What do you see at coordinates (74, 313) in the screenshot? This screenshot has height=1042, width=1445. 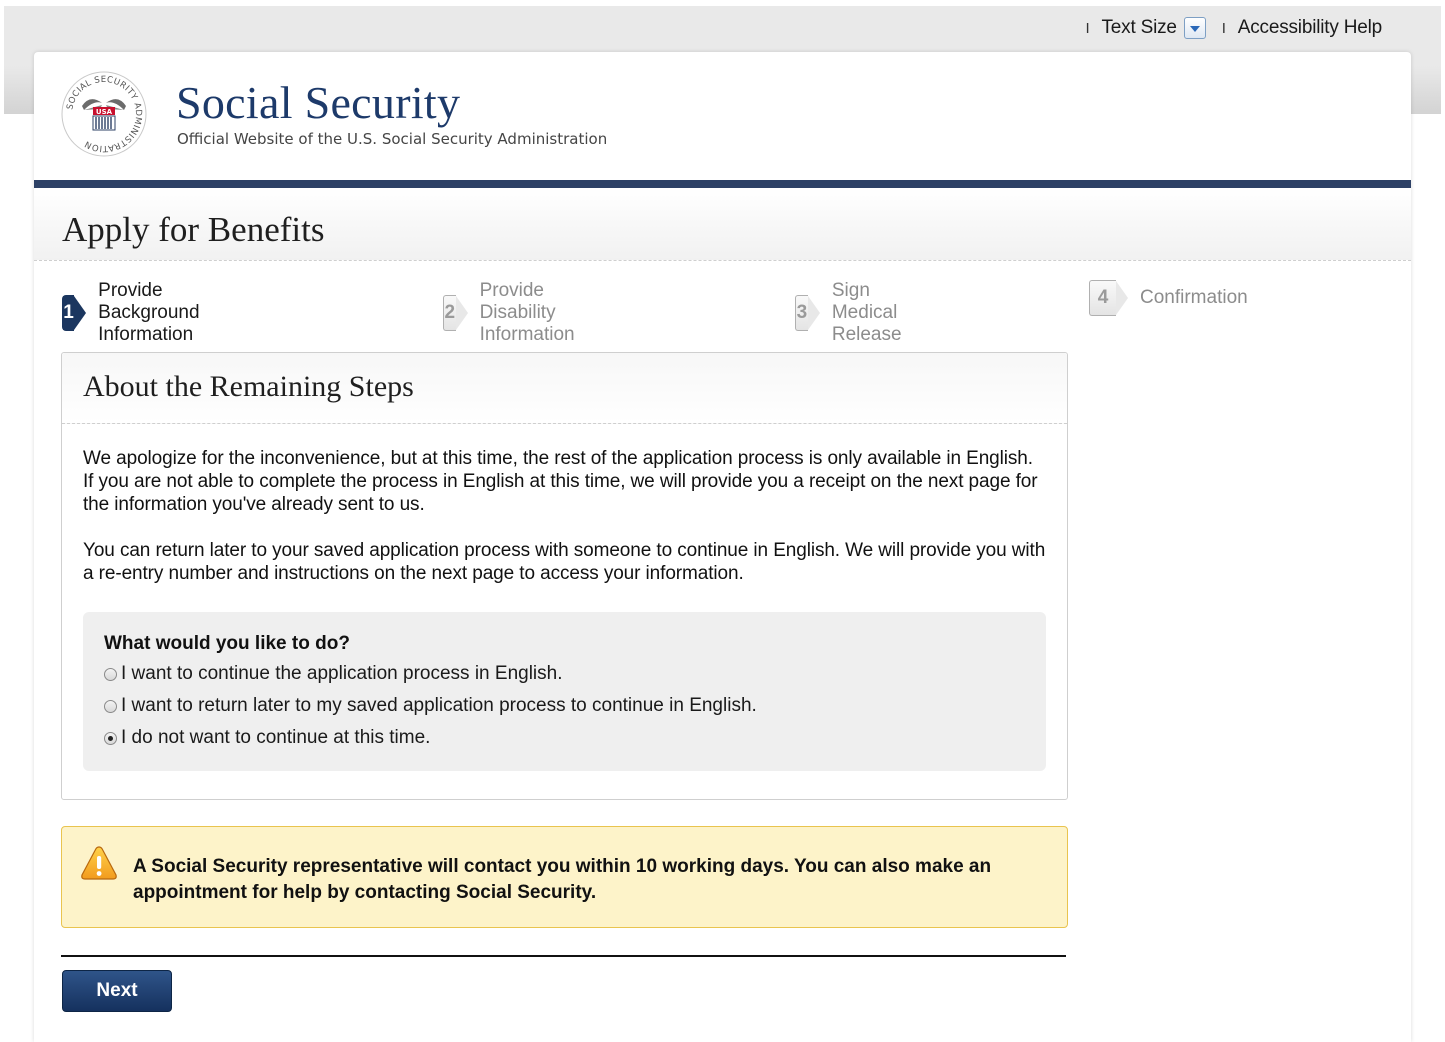 I see `step-number: 1` at bounding box center [74, 313].